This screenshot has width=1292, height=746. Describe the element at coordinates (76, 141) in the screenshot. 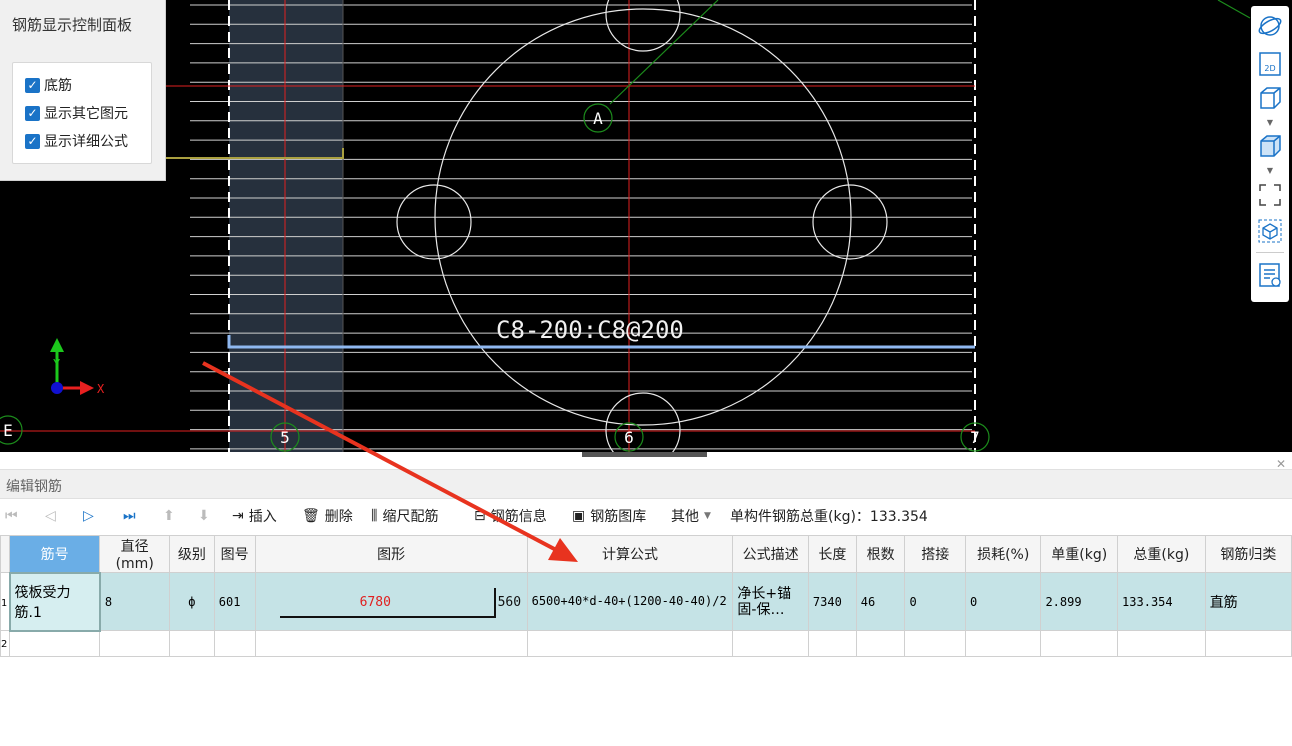

I see `checkbox-show-detailed-formula: ✓ 显示详细公式` at that location.